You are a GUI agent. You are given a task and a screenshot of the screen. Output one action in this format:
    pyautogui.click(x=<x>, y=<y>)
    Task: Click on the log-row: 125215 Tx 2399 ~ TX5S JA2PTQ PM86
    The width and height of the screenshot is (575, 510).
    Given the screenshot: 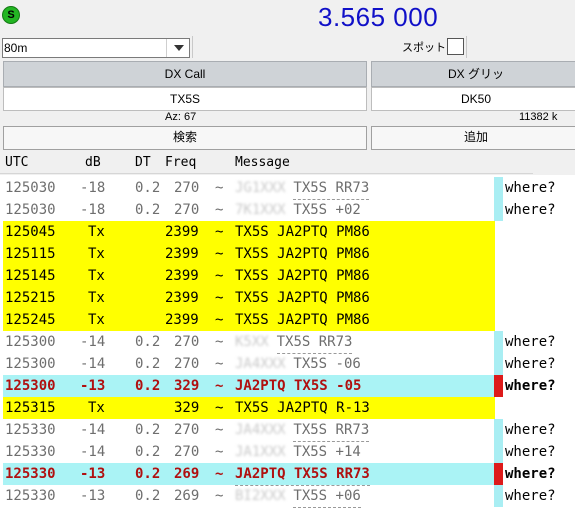 What is the action you would take?
    pyautogui.click(x=287, y=298)
    